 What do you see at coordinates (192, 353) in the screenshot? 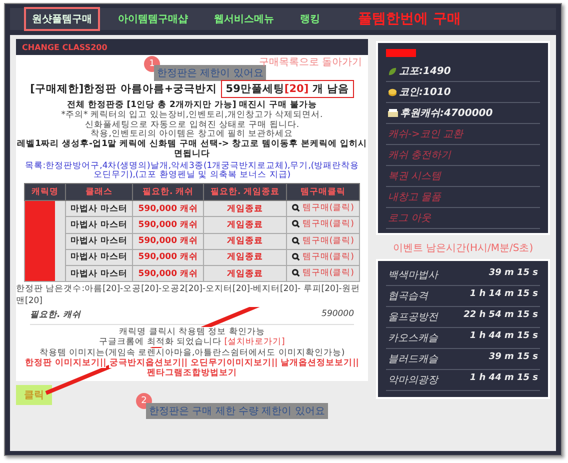
I see `info-text: 착용템 이미지는(게임속 로렌시아마을,아틀란스쉼터에서도 이미지확인가능)` at bounding box center [192, 353].